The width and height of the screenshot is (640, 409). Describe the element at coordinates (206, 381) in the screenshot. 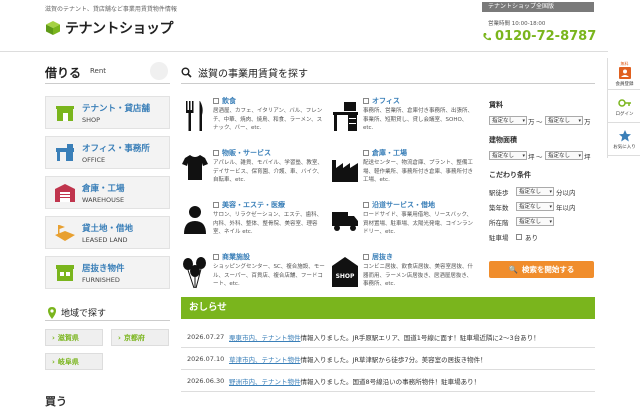

I see `news-date: 2026.06.30` at that location.